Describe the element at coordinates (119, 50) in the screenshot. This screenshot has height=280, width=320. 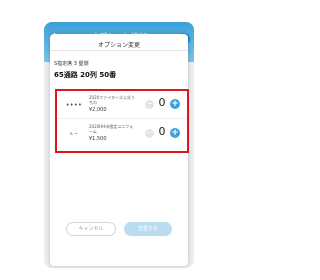
I see `modal-divider` at that location.